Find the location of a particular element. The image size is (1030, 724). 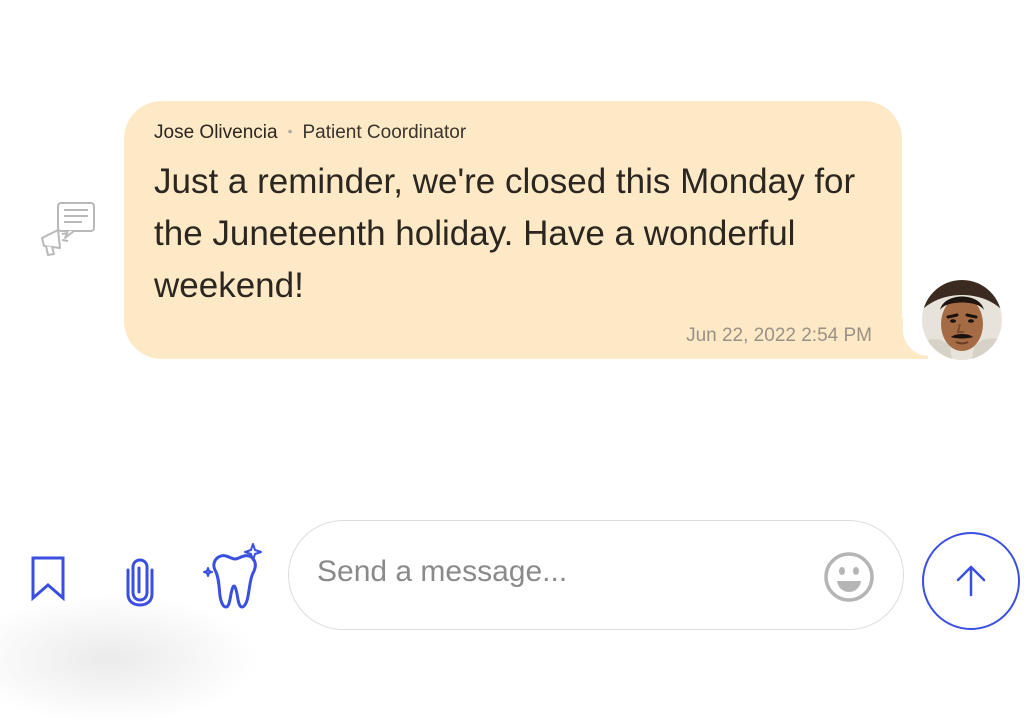

message-composer is located at coordinates (596, 575).